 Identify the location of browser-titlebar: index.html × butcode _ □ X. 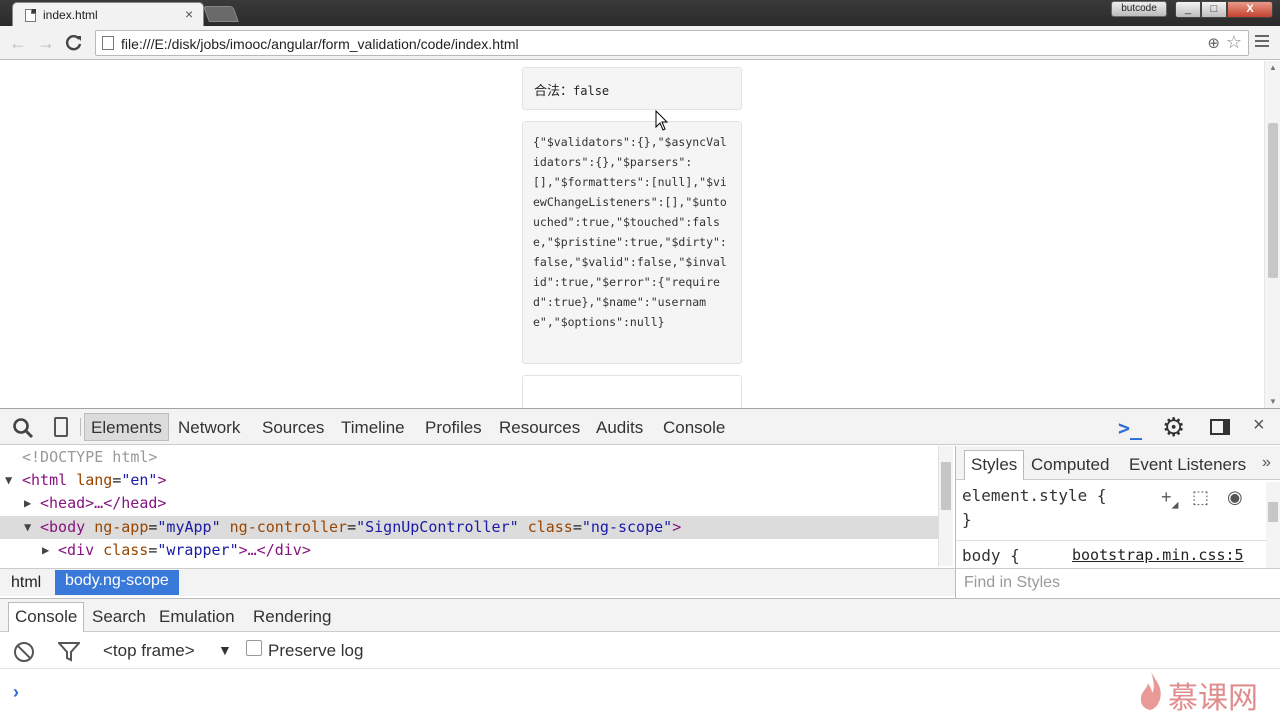
(640, 13).